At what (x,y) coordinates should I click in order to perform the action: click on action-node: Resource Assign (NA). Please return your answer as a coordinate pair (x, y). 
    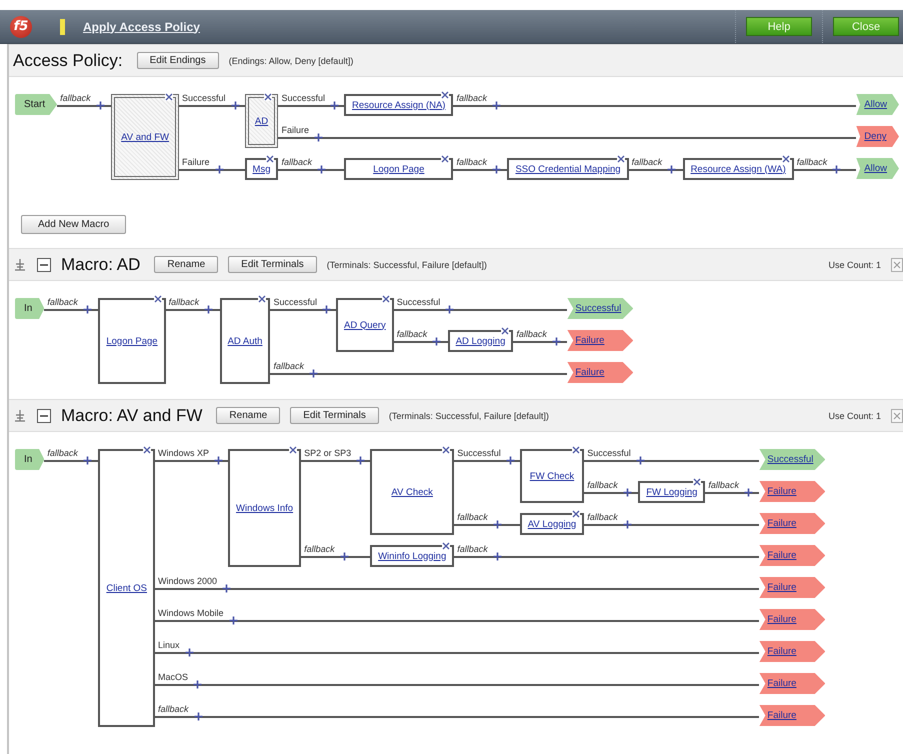
    Looking at the image, I should click on (399, 105).